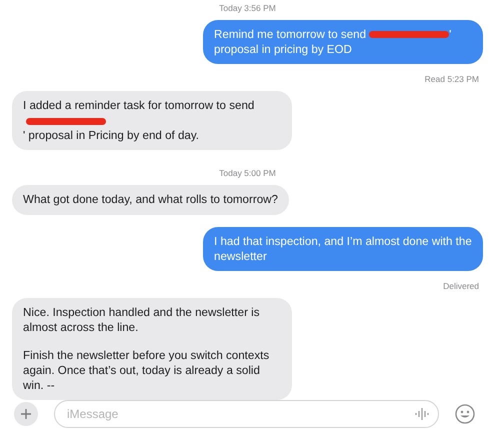 The width and height of the screenshot is (489, 445). I want to click on message-text: What got done today, and what rolls to tomorrow?, so click(150, 200).